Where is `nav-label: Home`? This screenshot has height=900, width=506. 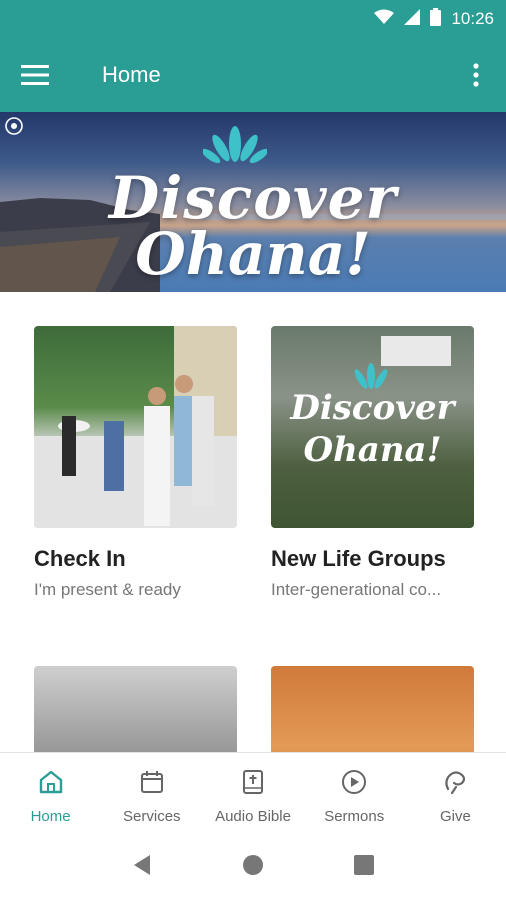
nav-label: Home is located at coordinates (50, 816).